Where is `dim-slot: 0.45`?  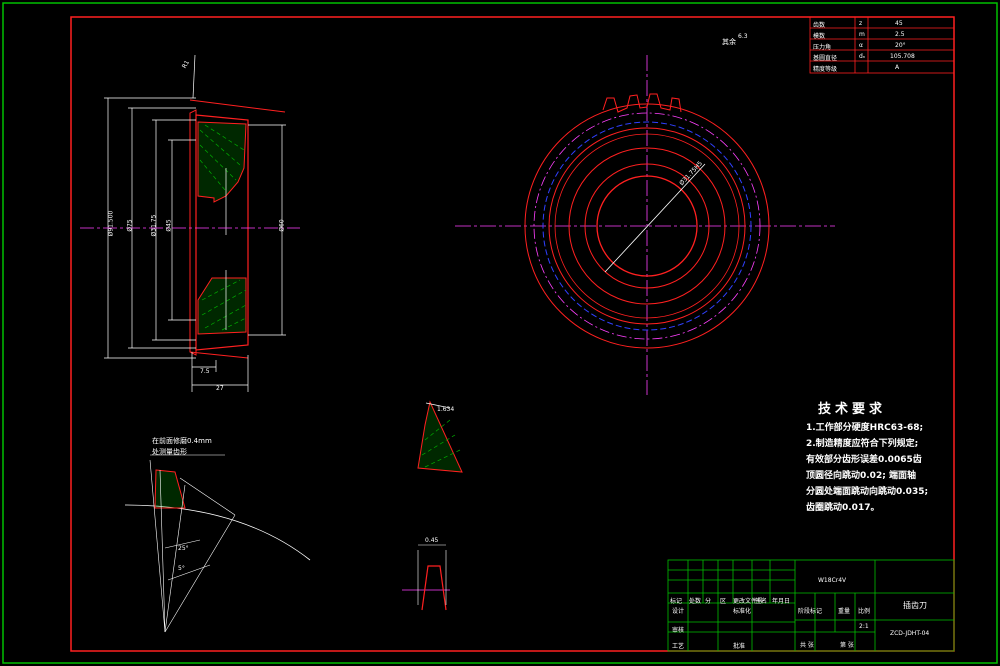
dim-slot: 0.45 is located at coordinates (432, 540).